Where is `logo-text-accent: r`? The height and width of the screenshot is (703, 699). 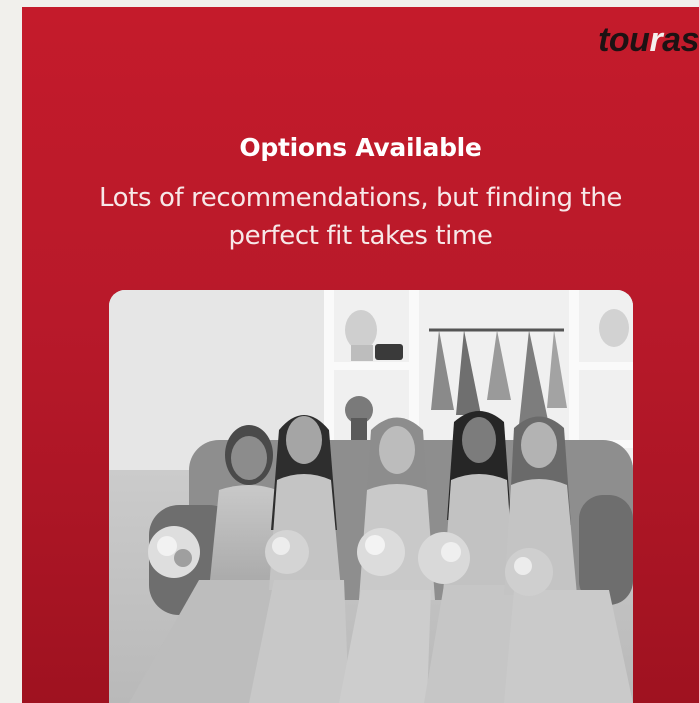
logo-text-accent: r is located at coordinates (656, 40).